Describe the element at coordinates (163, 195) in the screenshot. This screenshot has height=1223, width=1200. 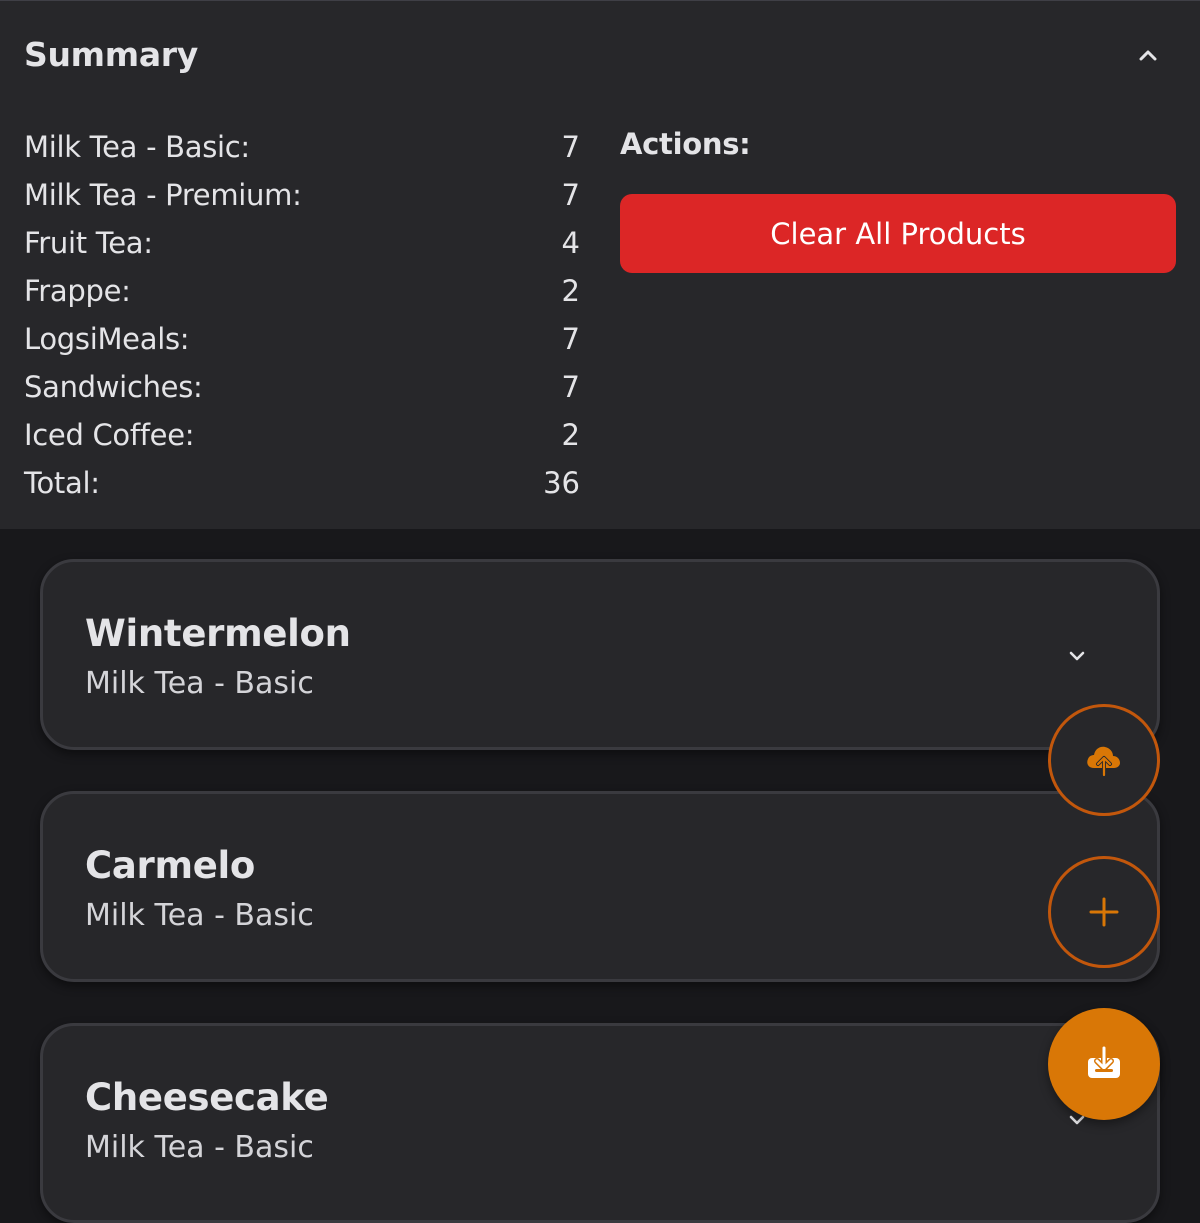
I see `stat-label: Milk Tea - Premium:` at that location.